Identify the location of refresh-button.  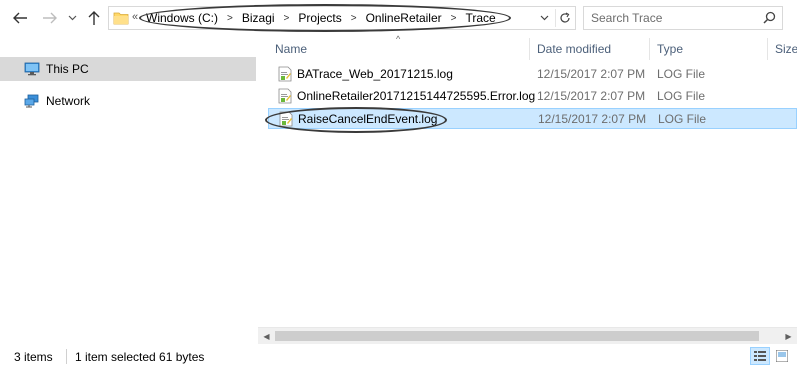
(564, 18).